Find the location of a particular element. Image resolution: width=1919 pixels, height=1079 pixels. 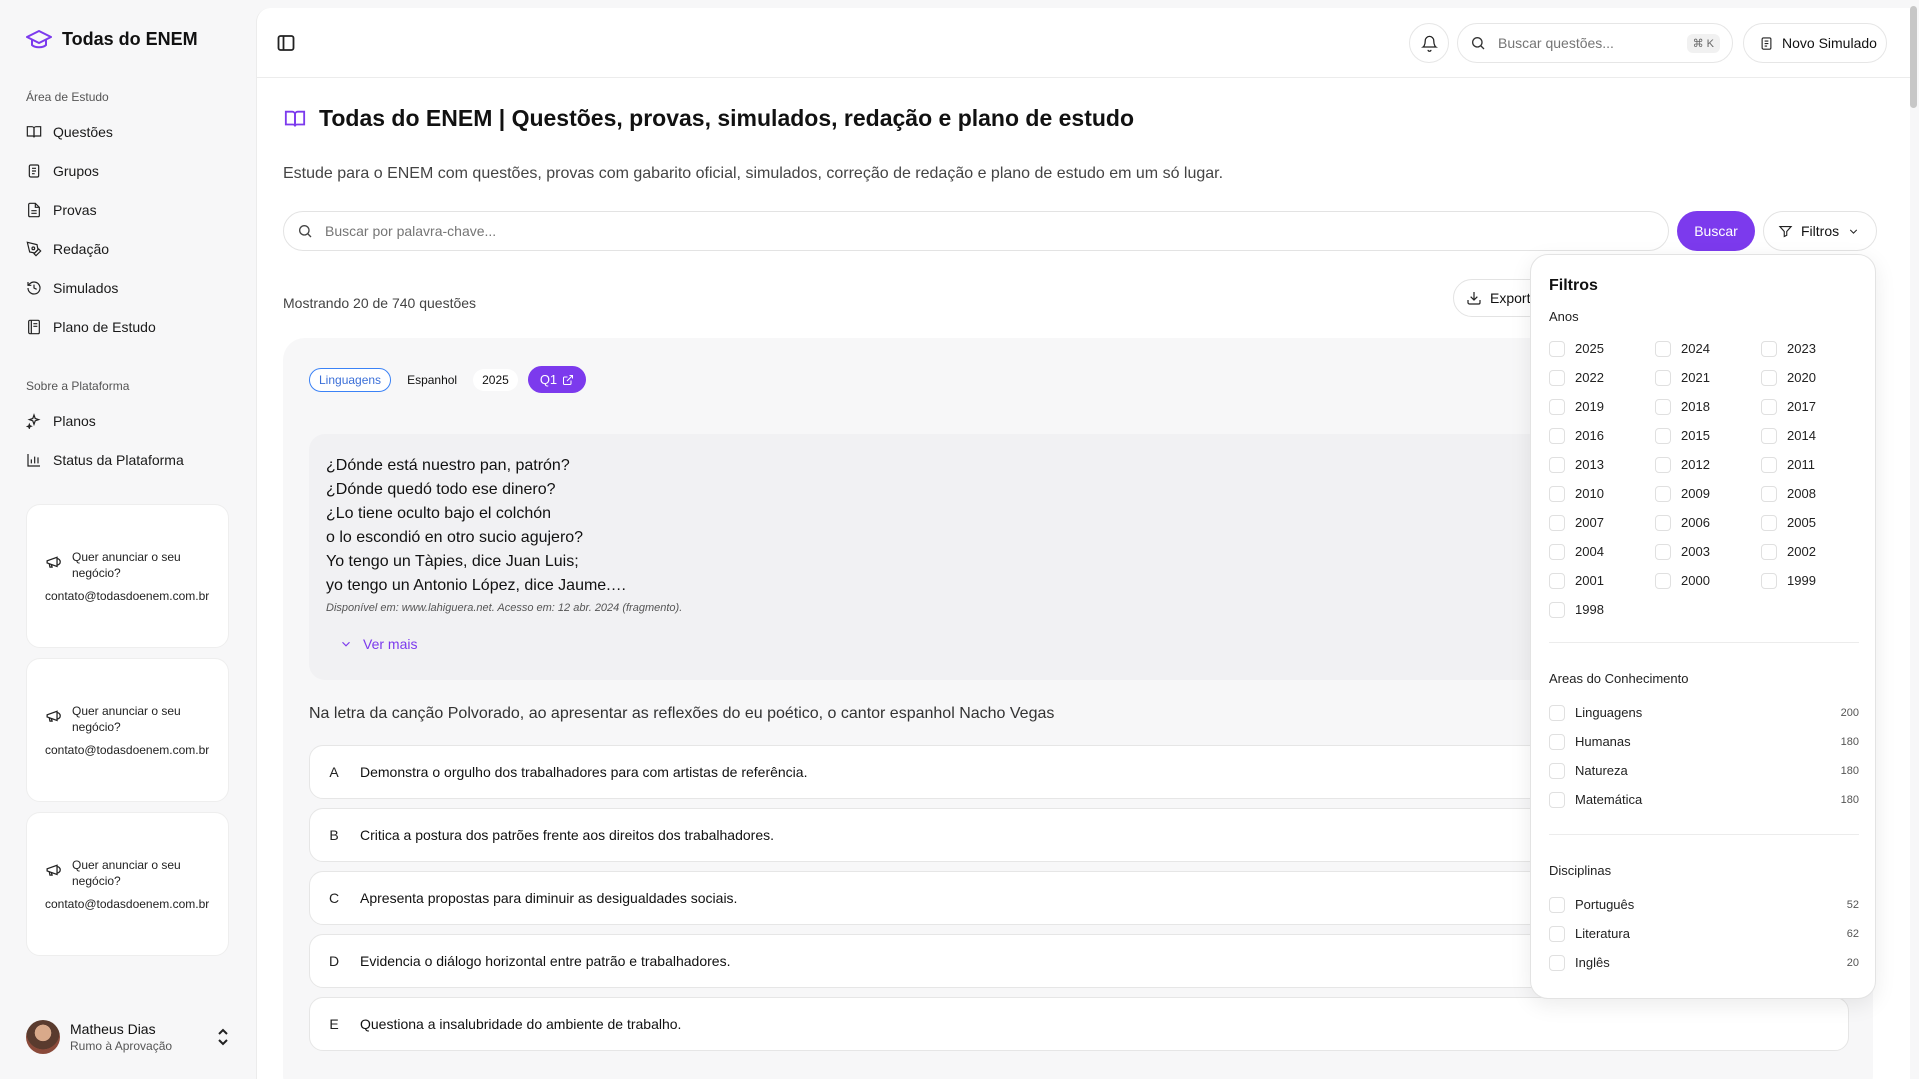

search-button: Buscar is located at coordinates (1716, 231).